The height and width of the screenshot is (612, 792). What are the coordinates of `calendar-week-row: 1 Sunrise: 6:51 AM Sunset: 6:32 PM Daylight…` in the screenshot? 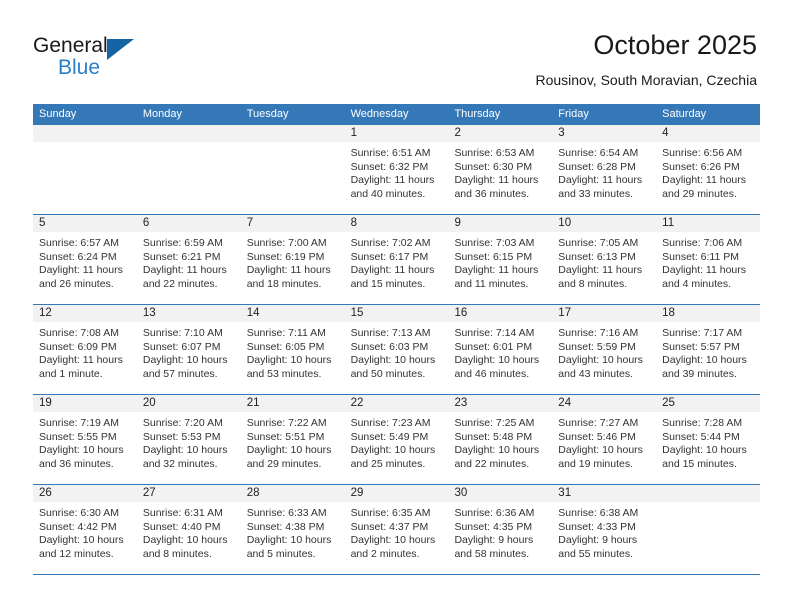 It's located at (397, 170).